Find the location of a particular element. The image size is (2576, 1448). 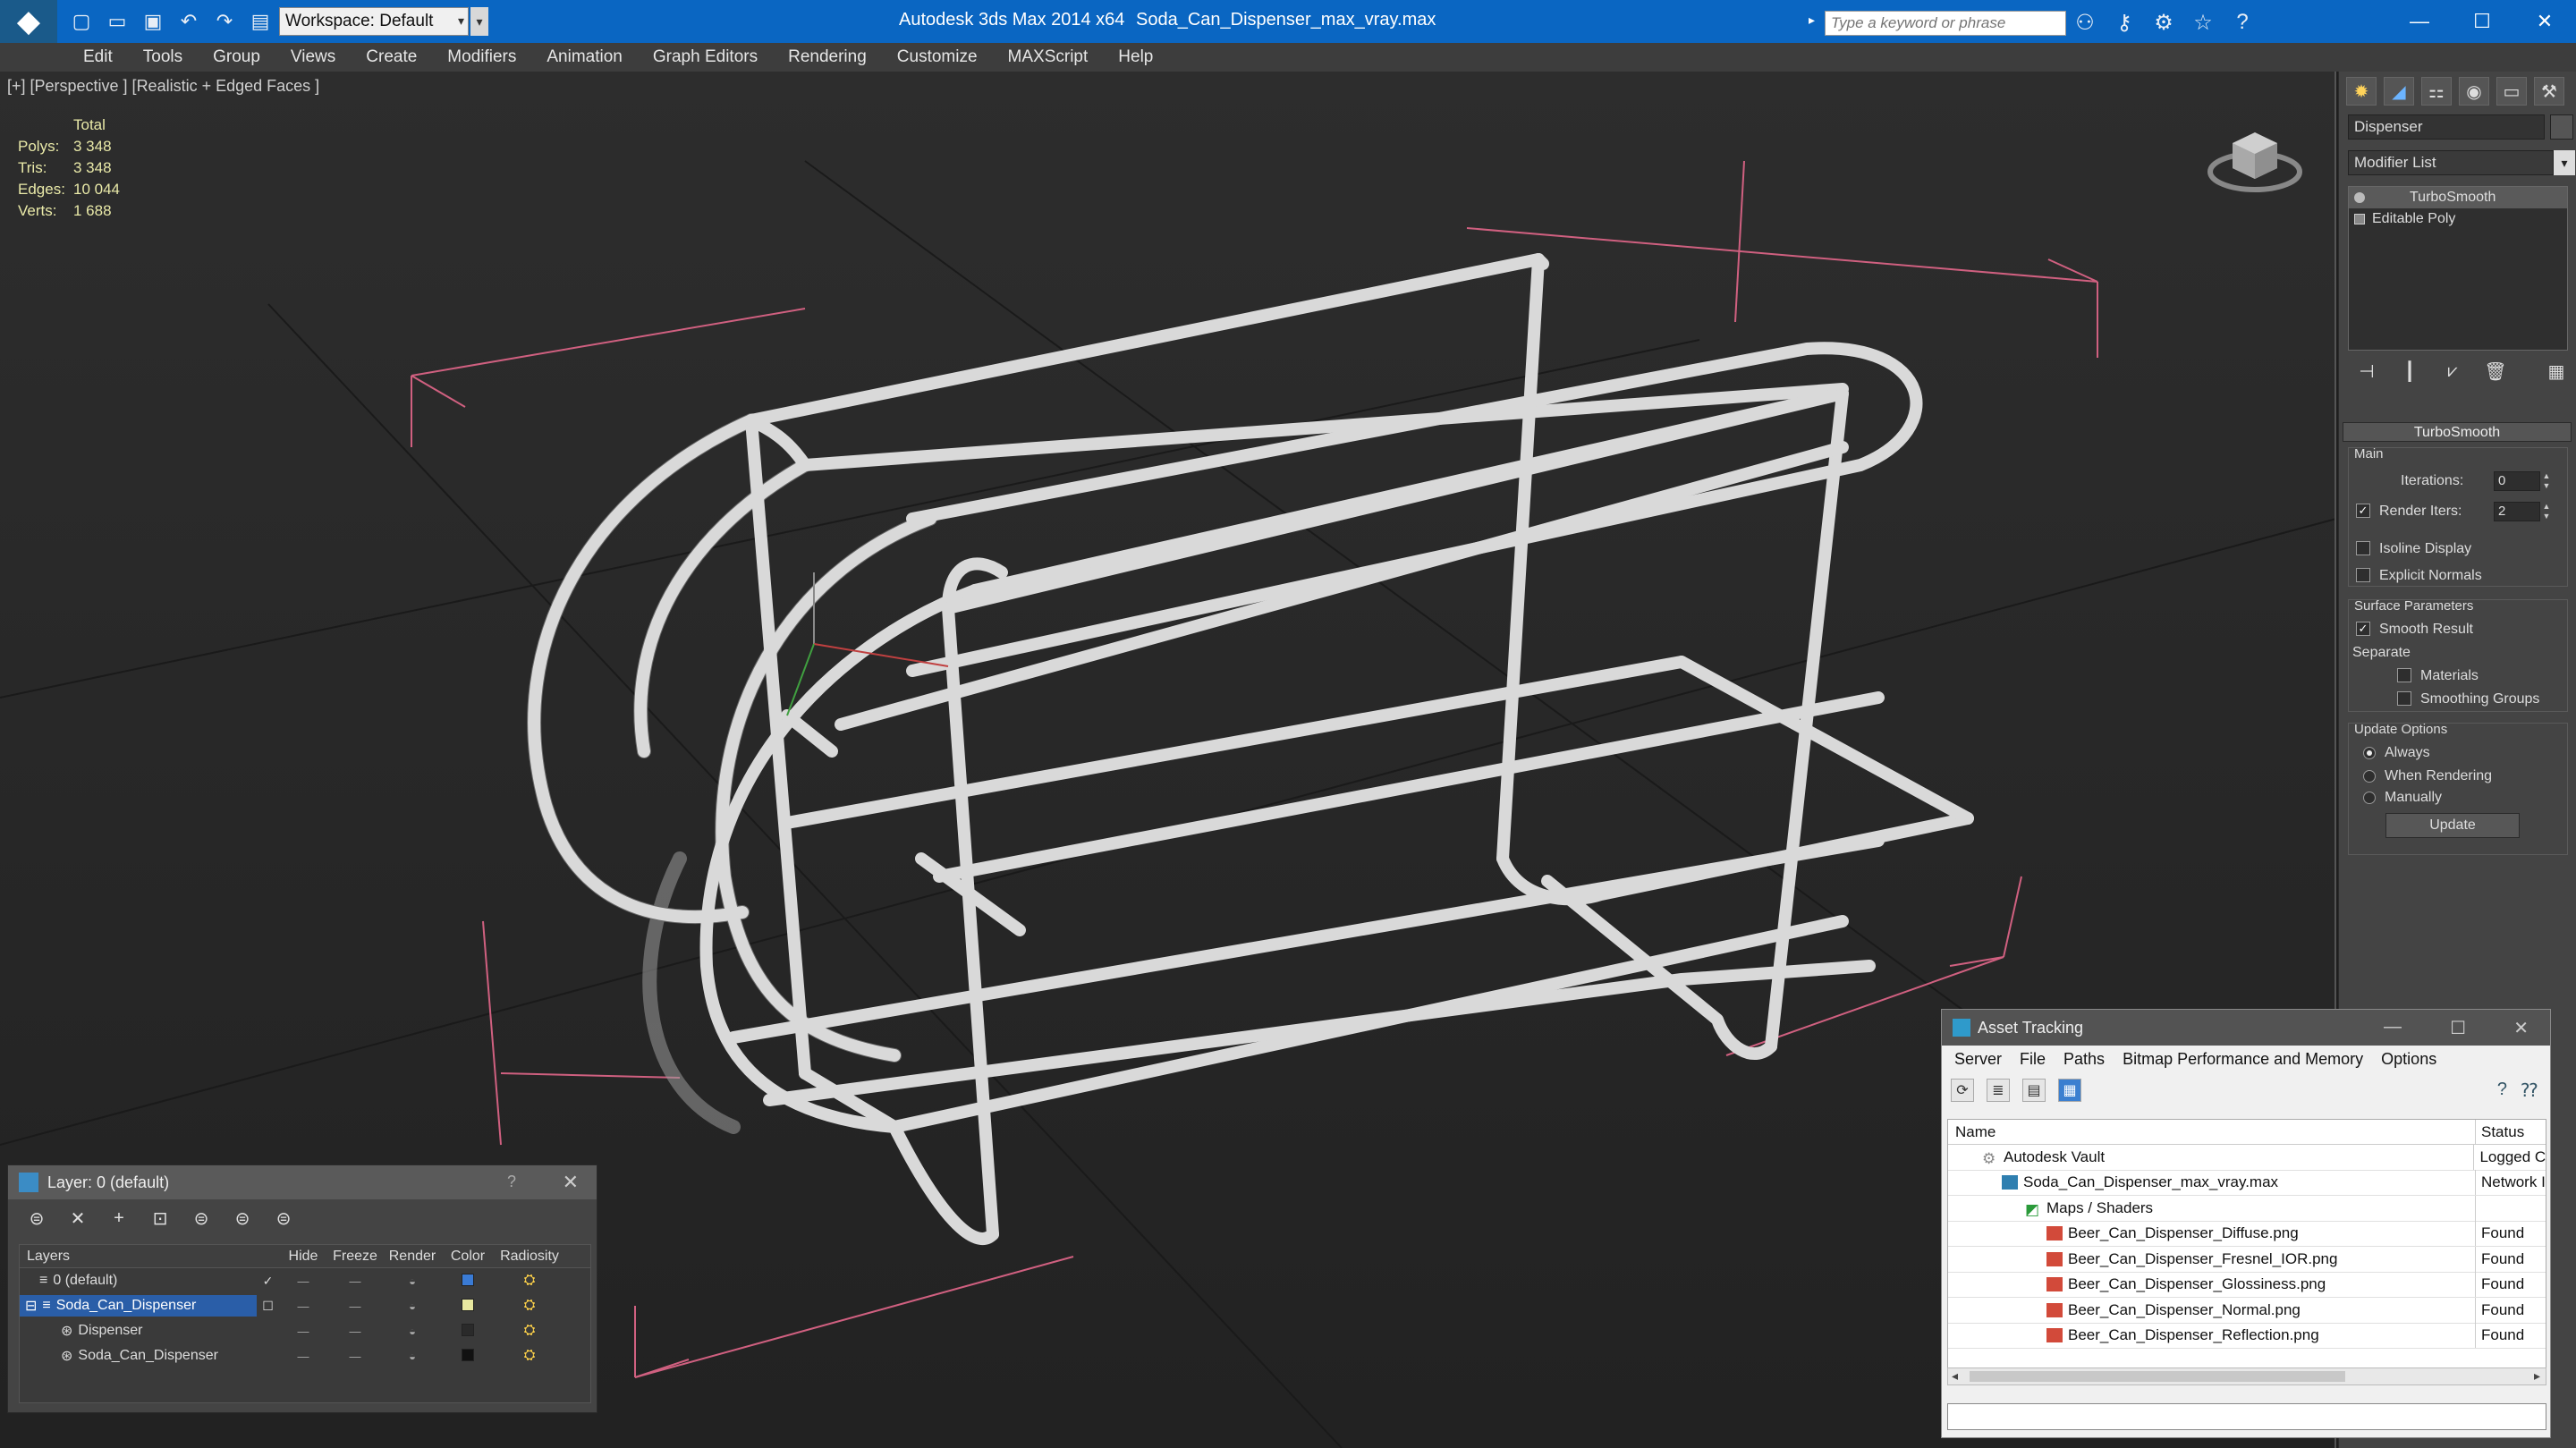

expand-icon is located at coordinates (2359, 219).